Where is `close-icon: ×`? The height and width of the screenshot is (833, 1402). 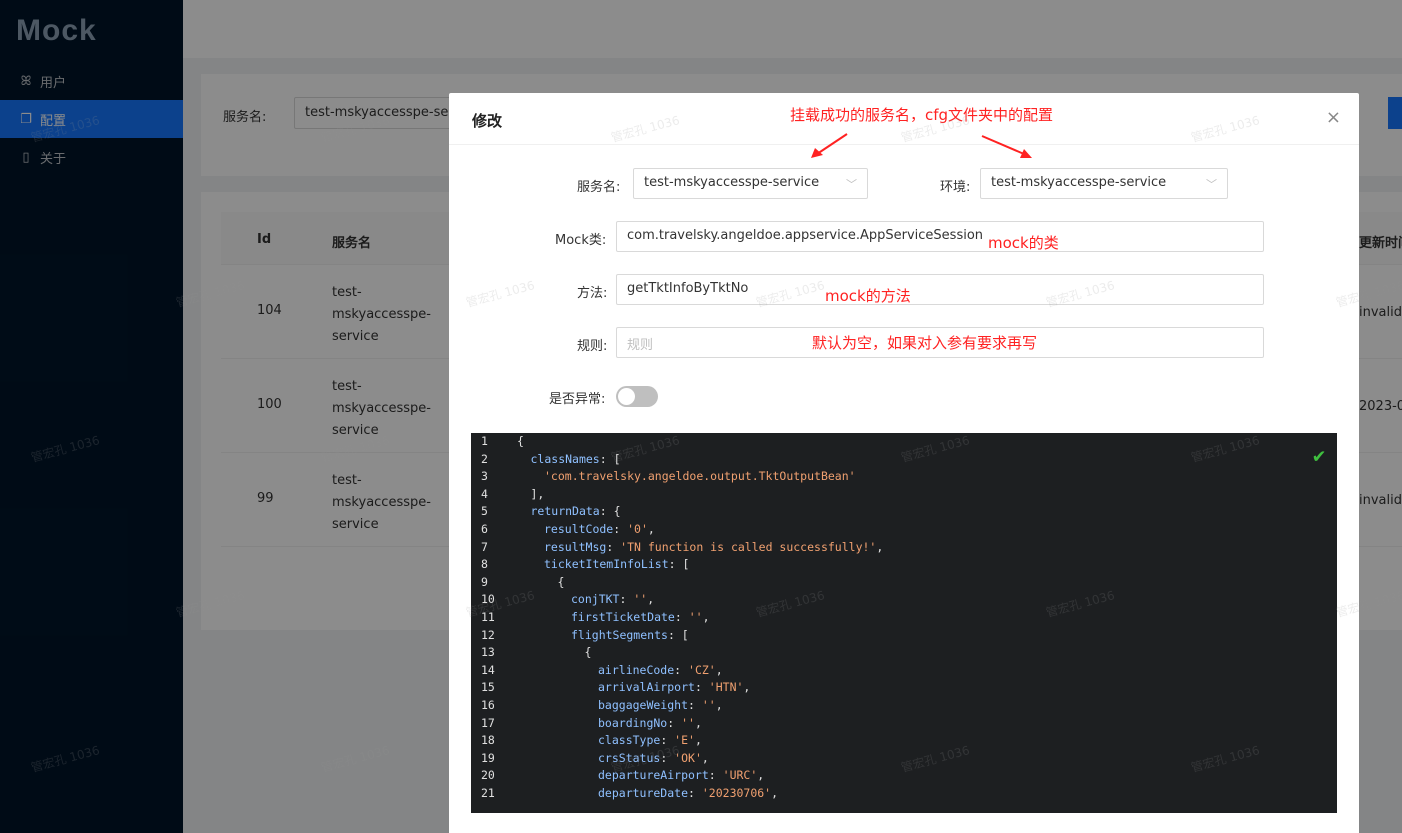 close-icon: × is located at coordinates (1333, 117).